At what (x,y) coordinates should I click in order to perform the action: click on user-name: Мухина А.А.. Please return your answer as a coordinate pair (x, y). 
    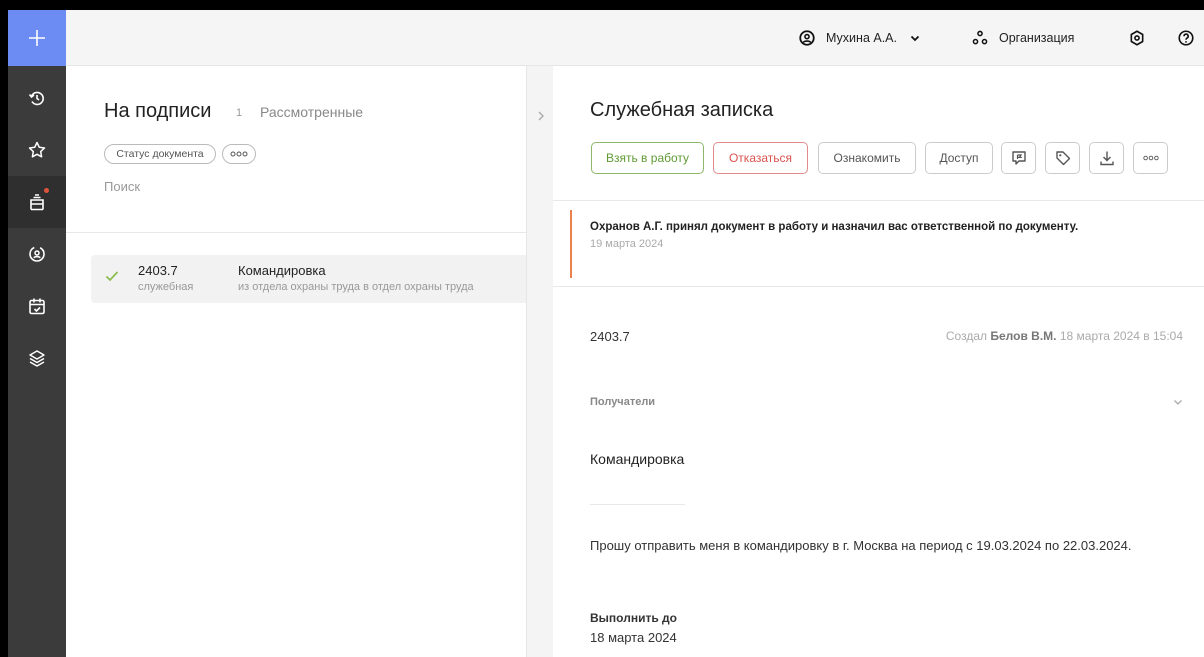
    Looking at the image, I should click on (861, 38).